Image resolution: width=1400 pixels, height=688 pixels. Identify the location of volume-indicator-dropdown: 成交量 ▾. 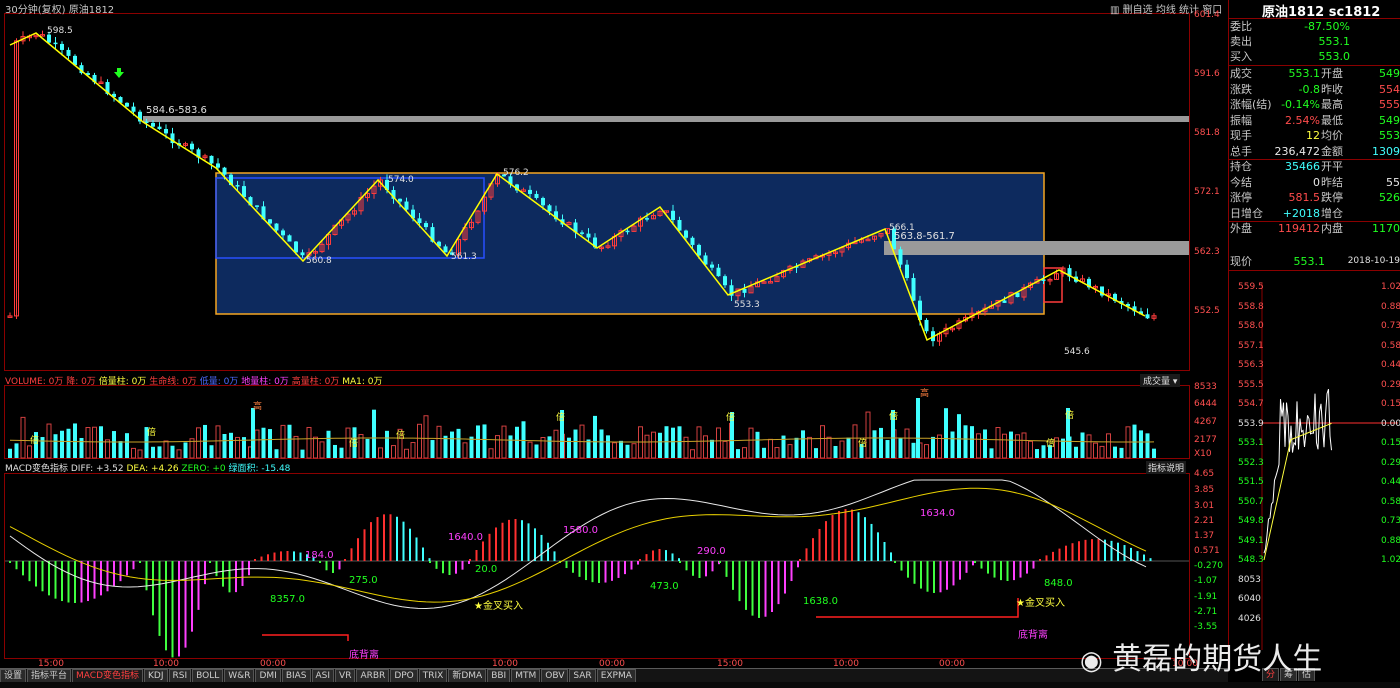
(1160, 380).